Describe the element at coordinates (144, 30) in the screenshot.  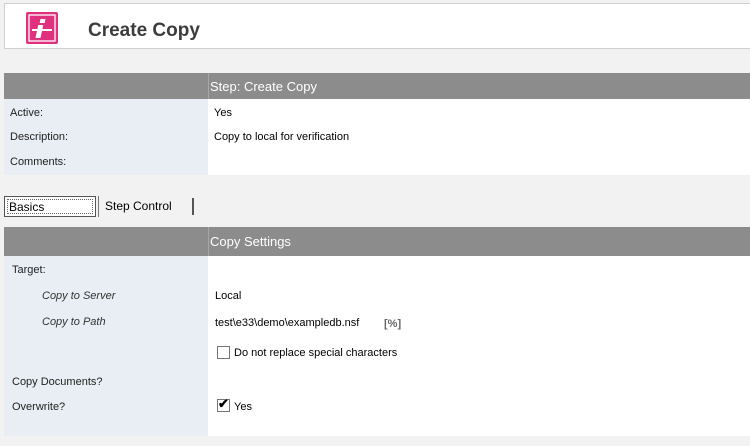
I see `page-title: Create Copy` at that location.